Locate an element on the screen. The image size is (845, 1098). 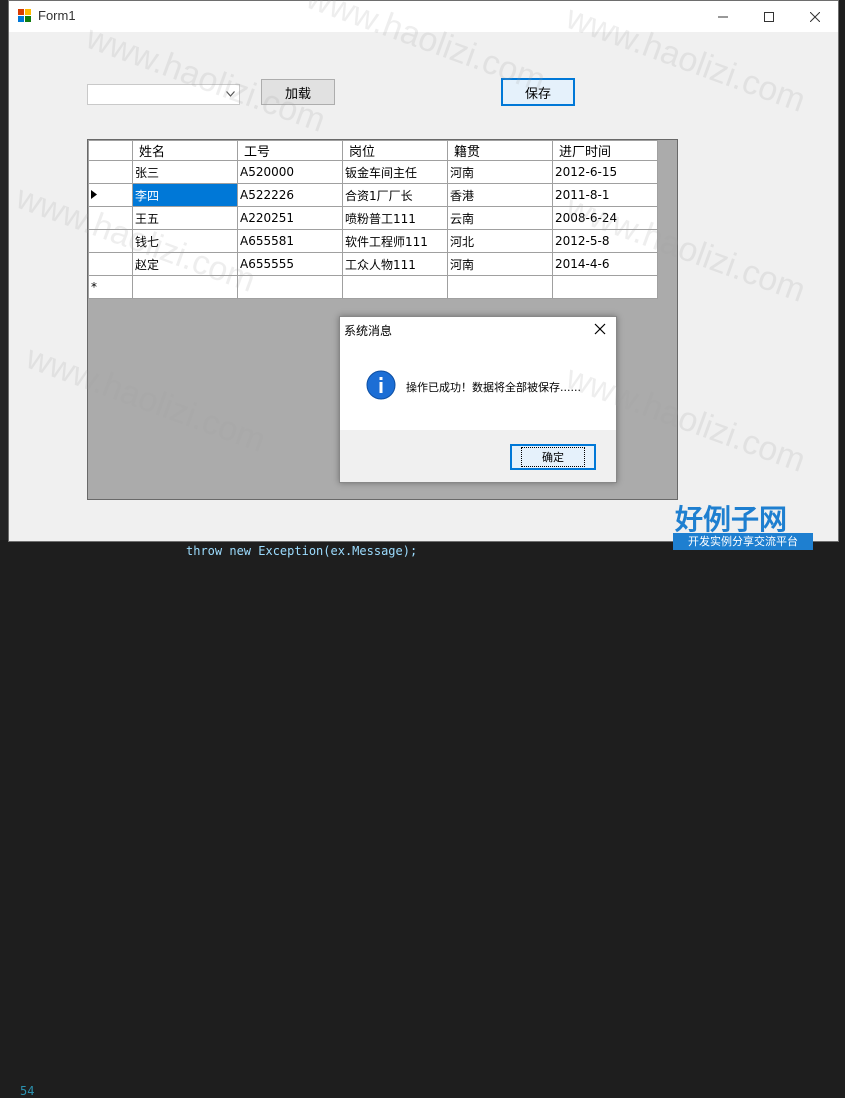
cell-position: 工众人物111 is located at coordinates (395, 264).